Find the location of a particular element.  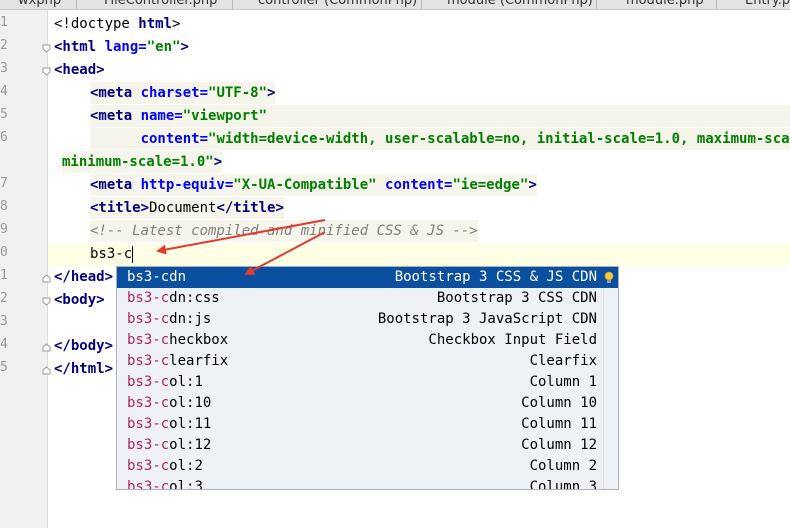

code-line-8: <title>Document</title> is located at coordinates (187, 208).